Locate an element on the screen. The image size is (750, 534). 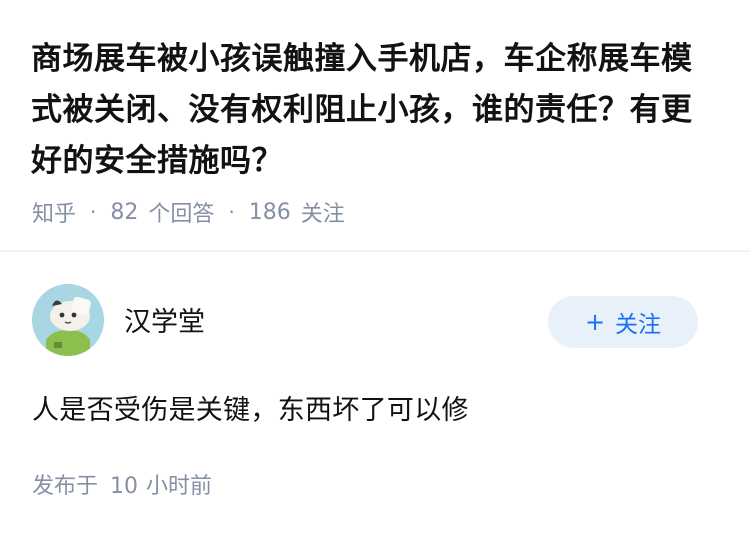
follower-count: 186 is located at coordinates (269, 212).